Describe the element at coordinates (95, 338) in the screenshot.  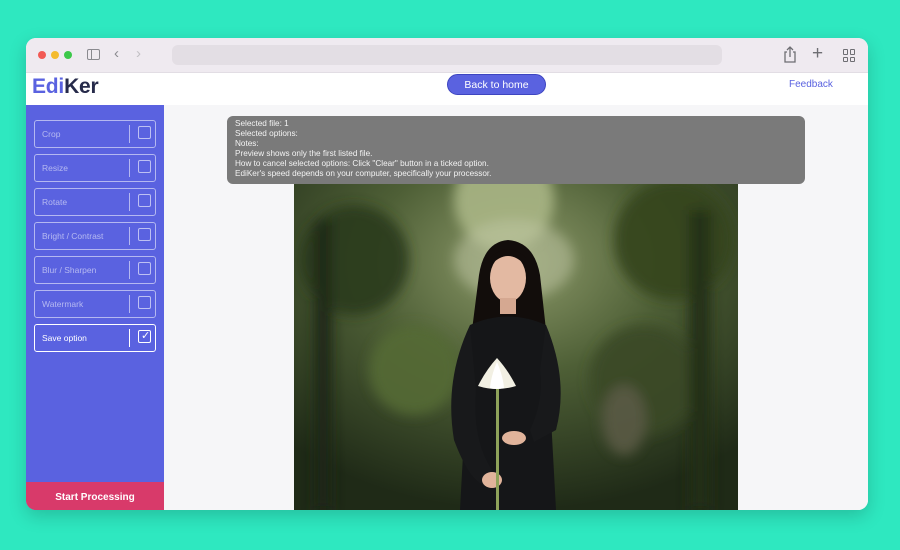
I see `option-save: Save option ✓` at that location.